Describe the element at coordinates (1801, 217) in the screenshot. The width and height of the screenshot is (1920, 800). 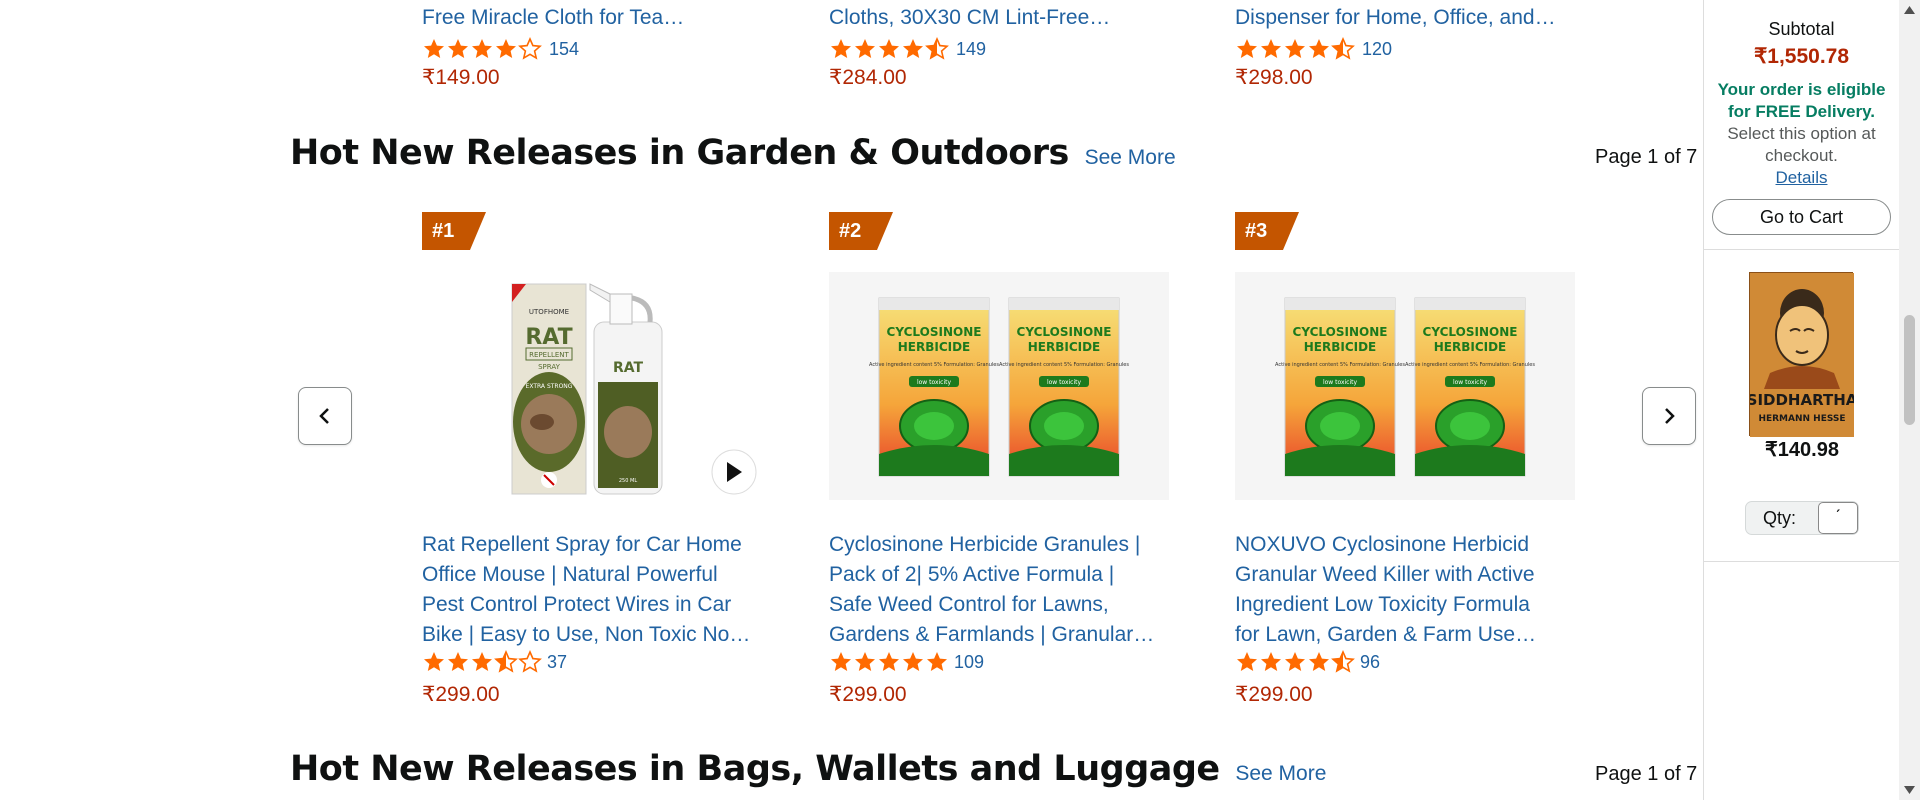
I see `go-to-cart-button: Go to Cart` at that location.